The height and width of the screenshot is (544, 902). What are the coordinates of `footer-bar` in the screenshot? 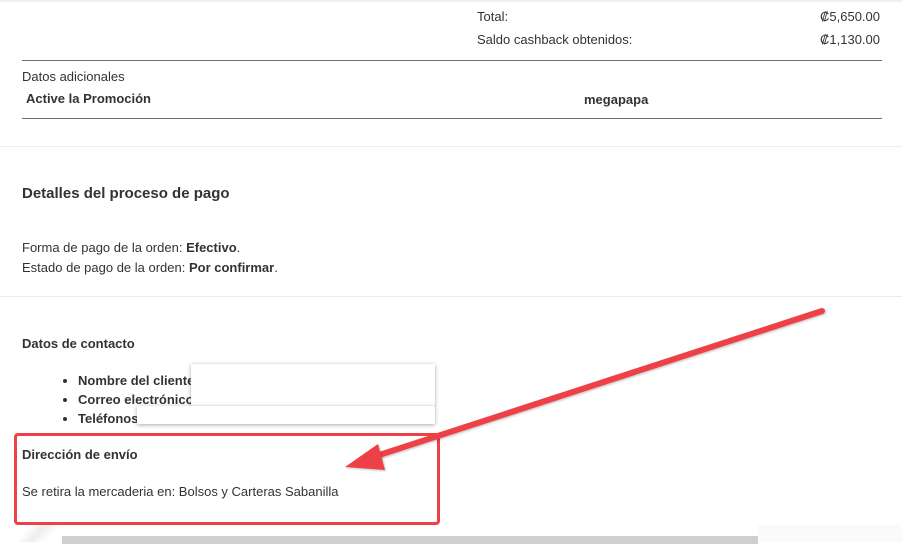 It's located at (410, 540).